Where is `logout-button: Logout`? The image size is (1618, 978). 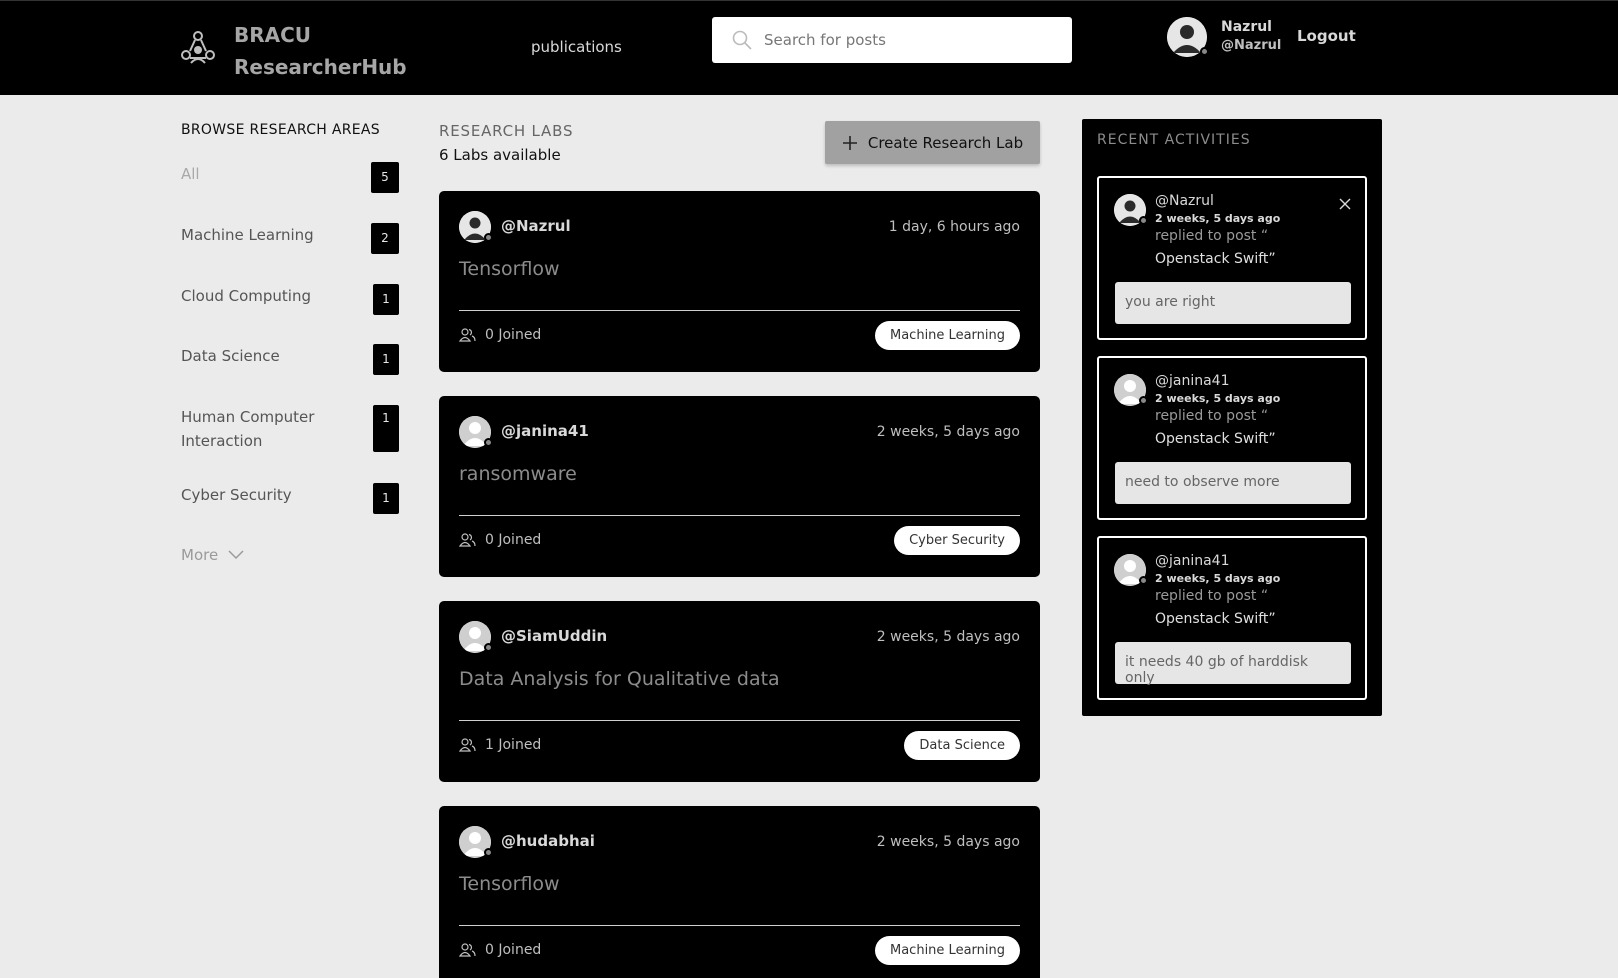 logout-button: Logout is located at coordinates (1326, 36).